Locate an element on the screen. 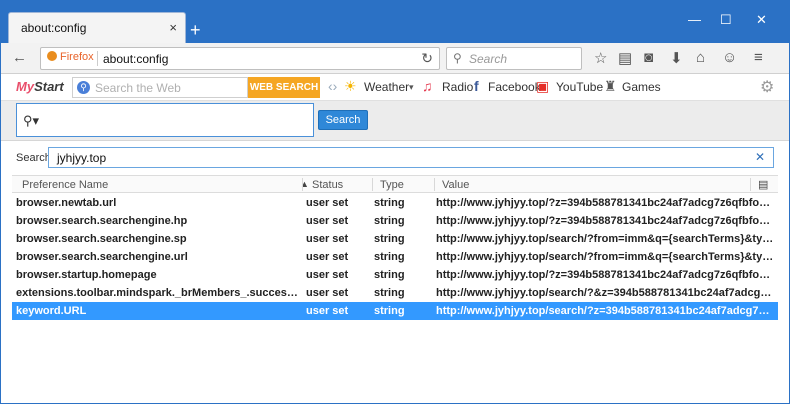  column-value: Value is located at coordinates (455, 185).